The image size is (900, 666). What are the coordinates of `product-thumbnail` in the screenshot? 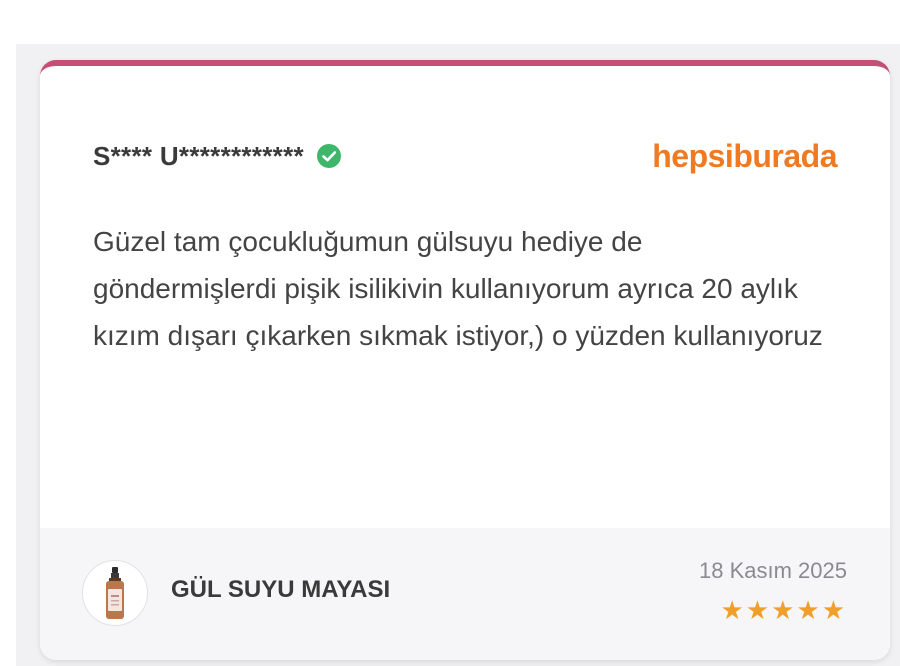 It's located at (115, 593).